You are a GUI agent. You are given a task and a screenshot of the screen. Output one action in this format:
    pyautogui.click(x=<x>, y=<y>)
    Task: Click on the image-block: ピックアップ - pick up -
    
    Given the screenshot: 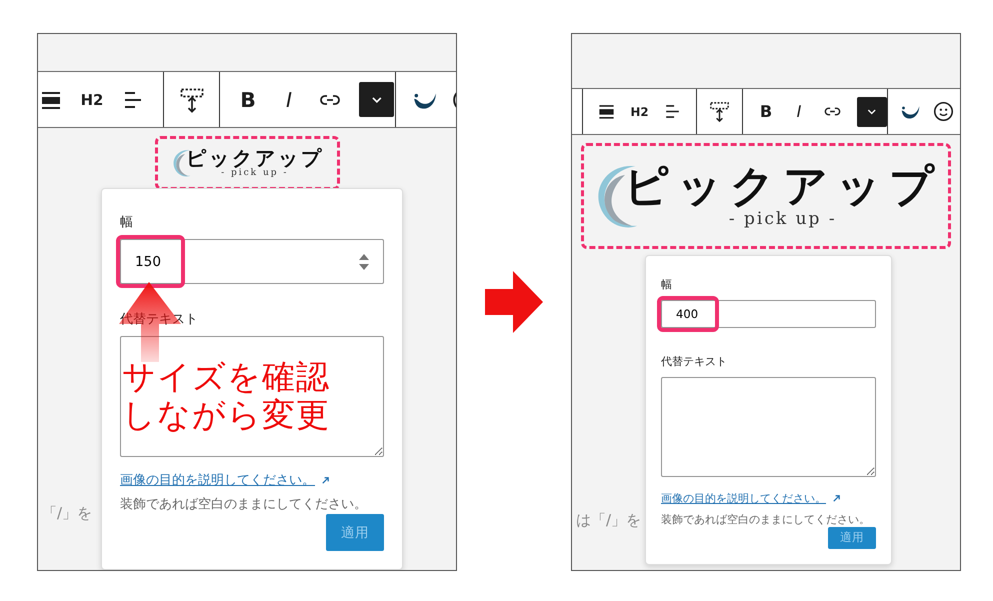 What is the action you would take?
    pyautogui.click(x=766, y=196)
    